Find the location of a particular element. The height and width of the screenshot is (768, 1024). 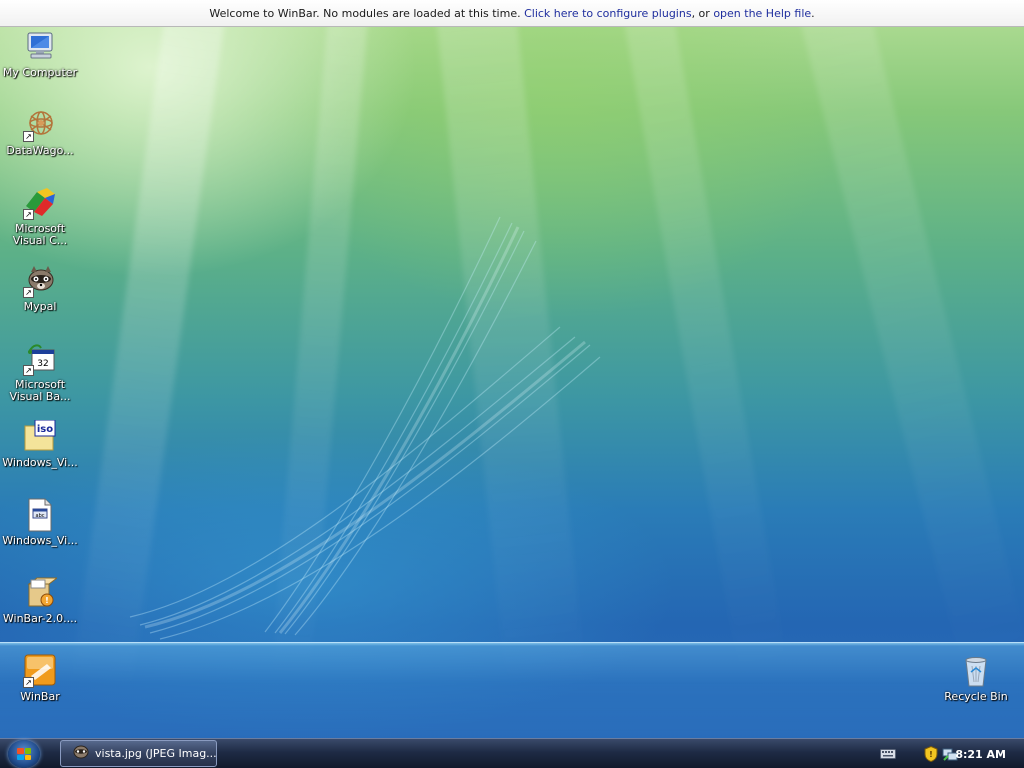

icon-label: WinBar is located at coordinates (40, 696).